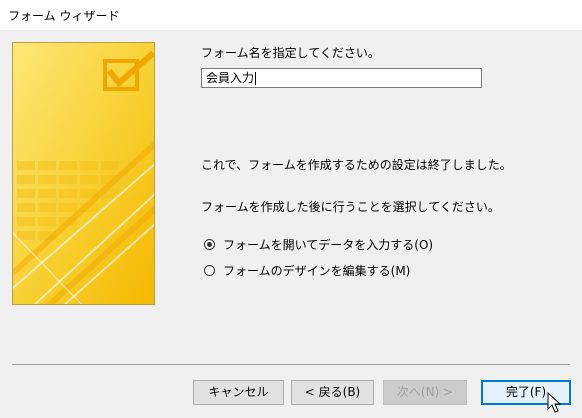 Image resolution: width=582 pixels, height=418 pixels. I want to click on next-action-prompt: フォームを作成した後に行うことを選択してください。, so click(350, 207).